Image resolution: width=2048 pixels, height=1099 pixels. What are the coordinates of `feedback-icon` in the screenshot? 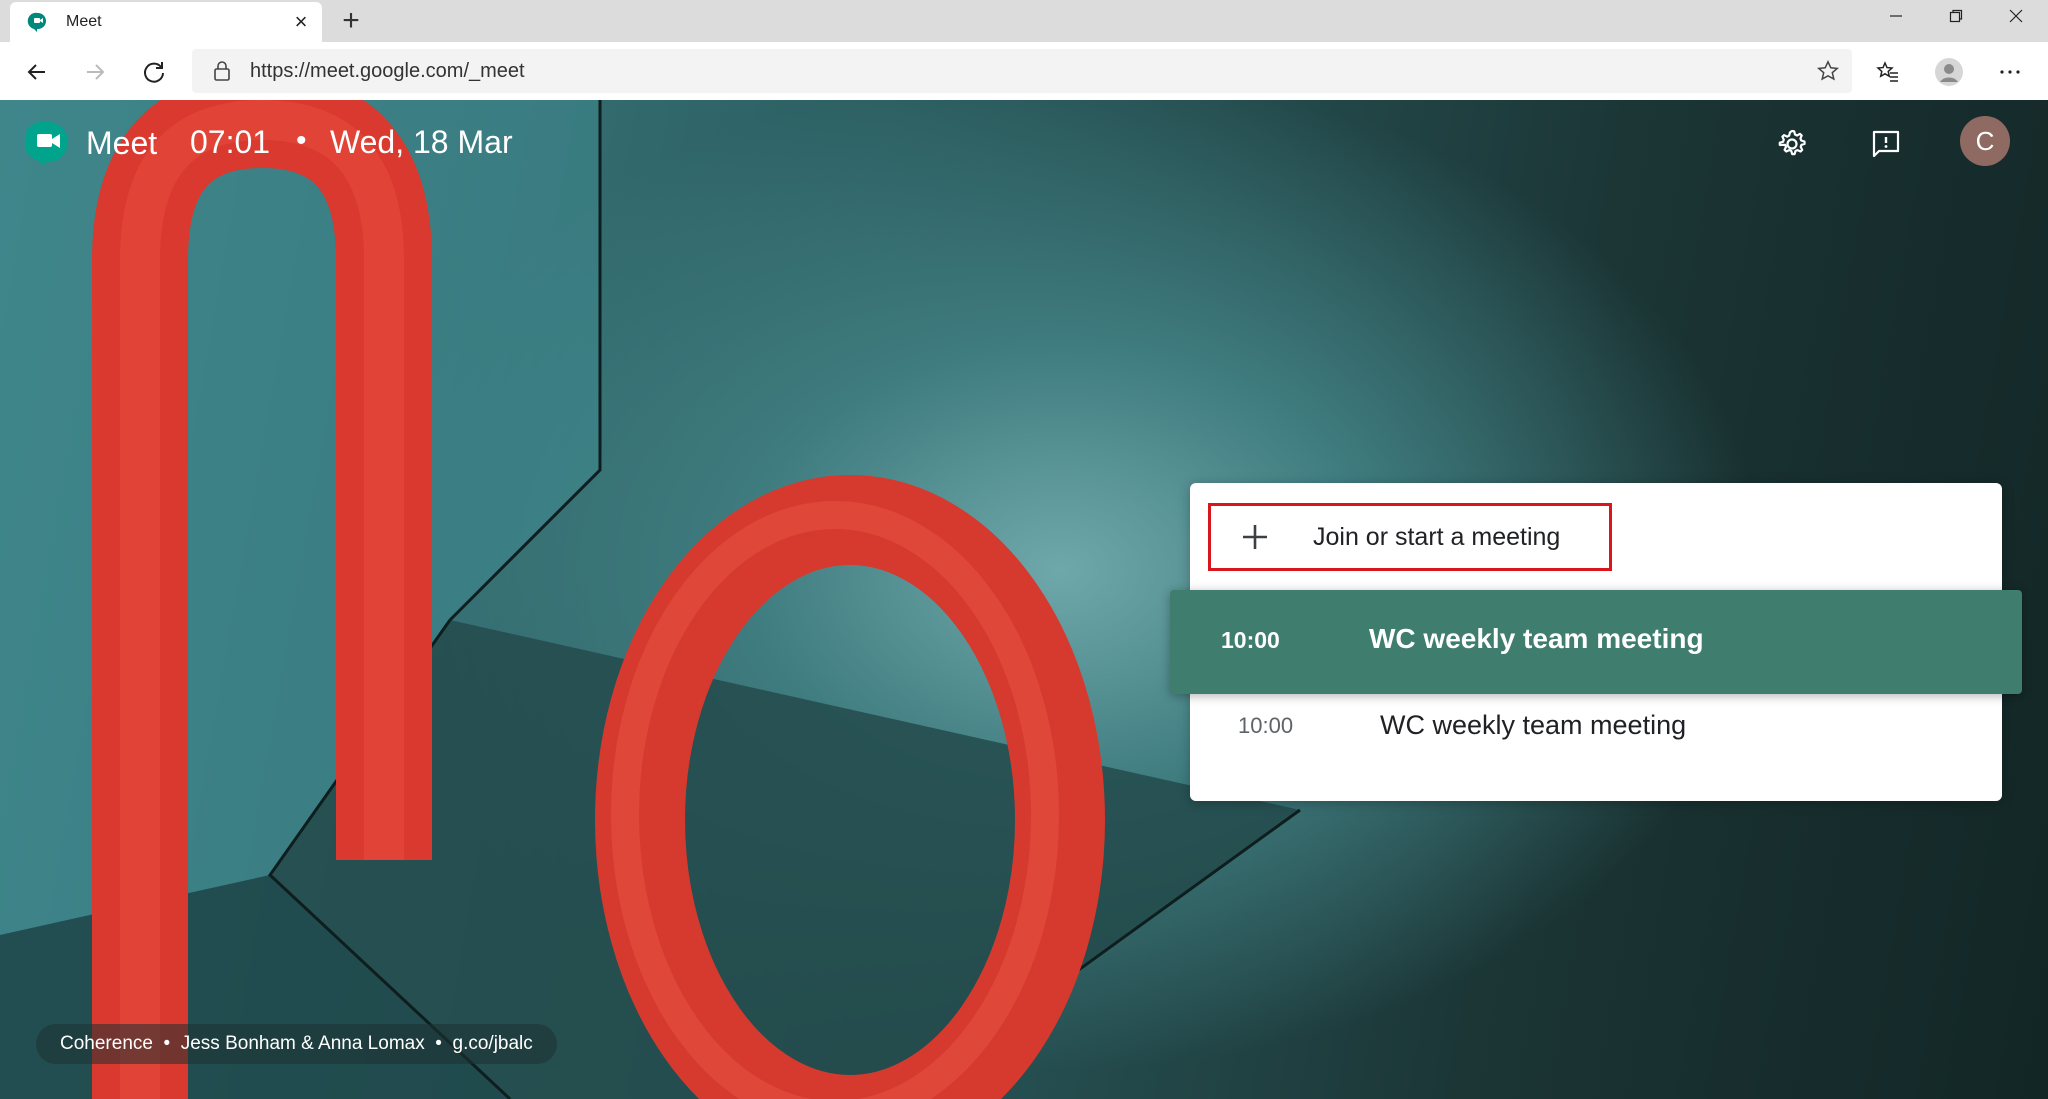 It's located at (1886, 144).